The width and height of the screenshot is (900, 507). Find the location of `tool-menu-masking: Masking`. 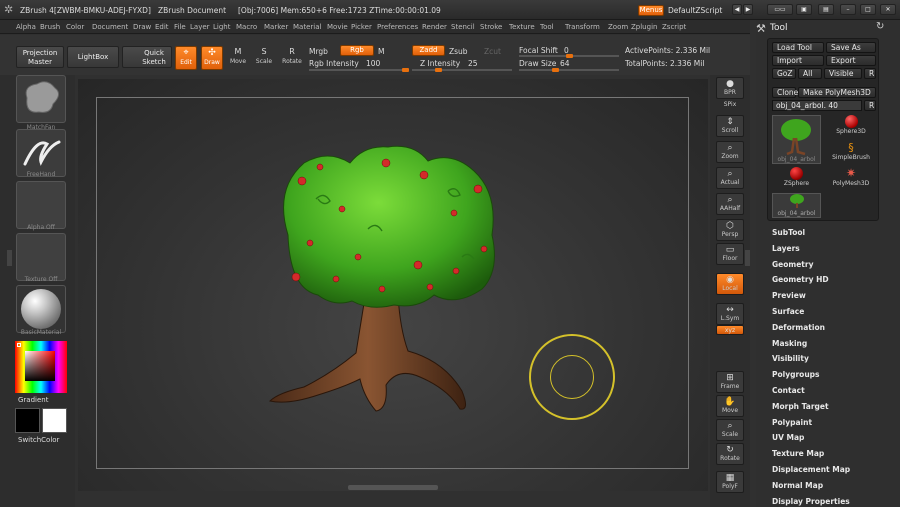

tool-menu-masking: Masking is located at coordinates (789, 343).